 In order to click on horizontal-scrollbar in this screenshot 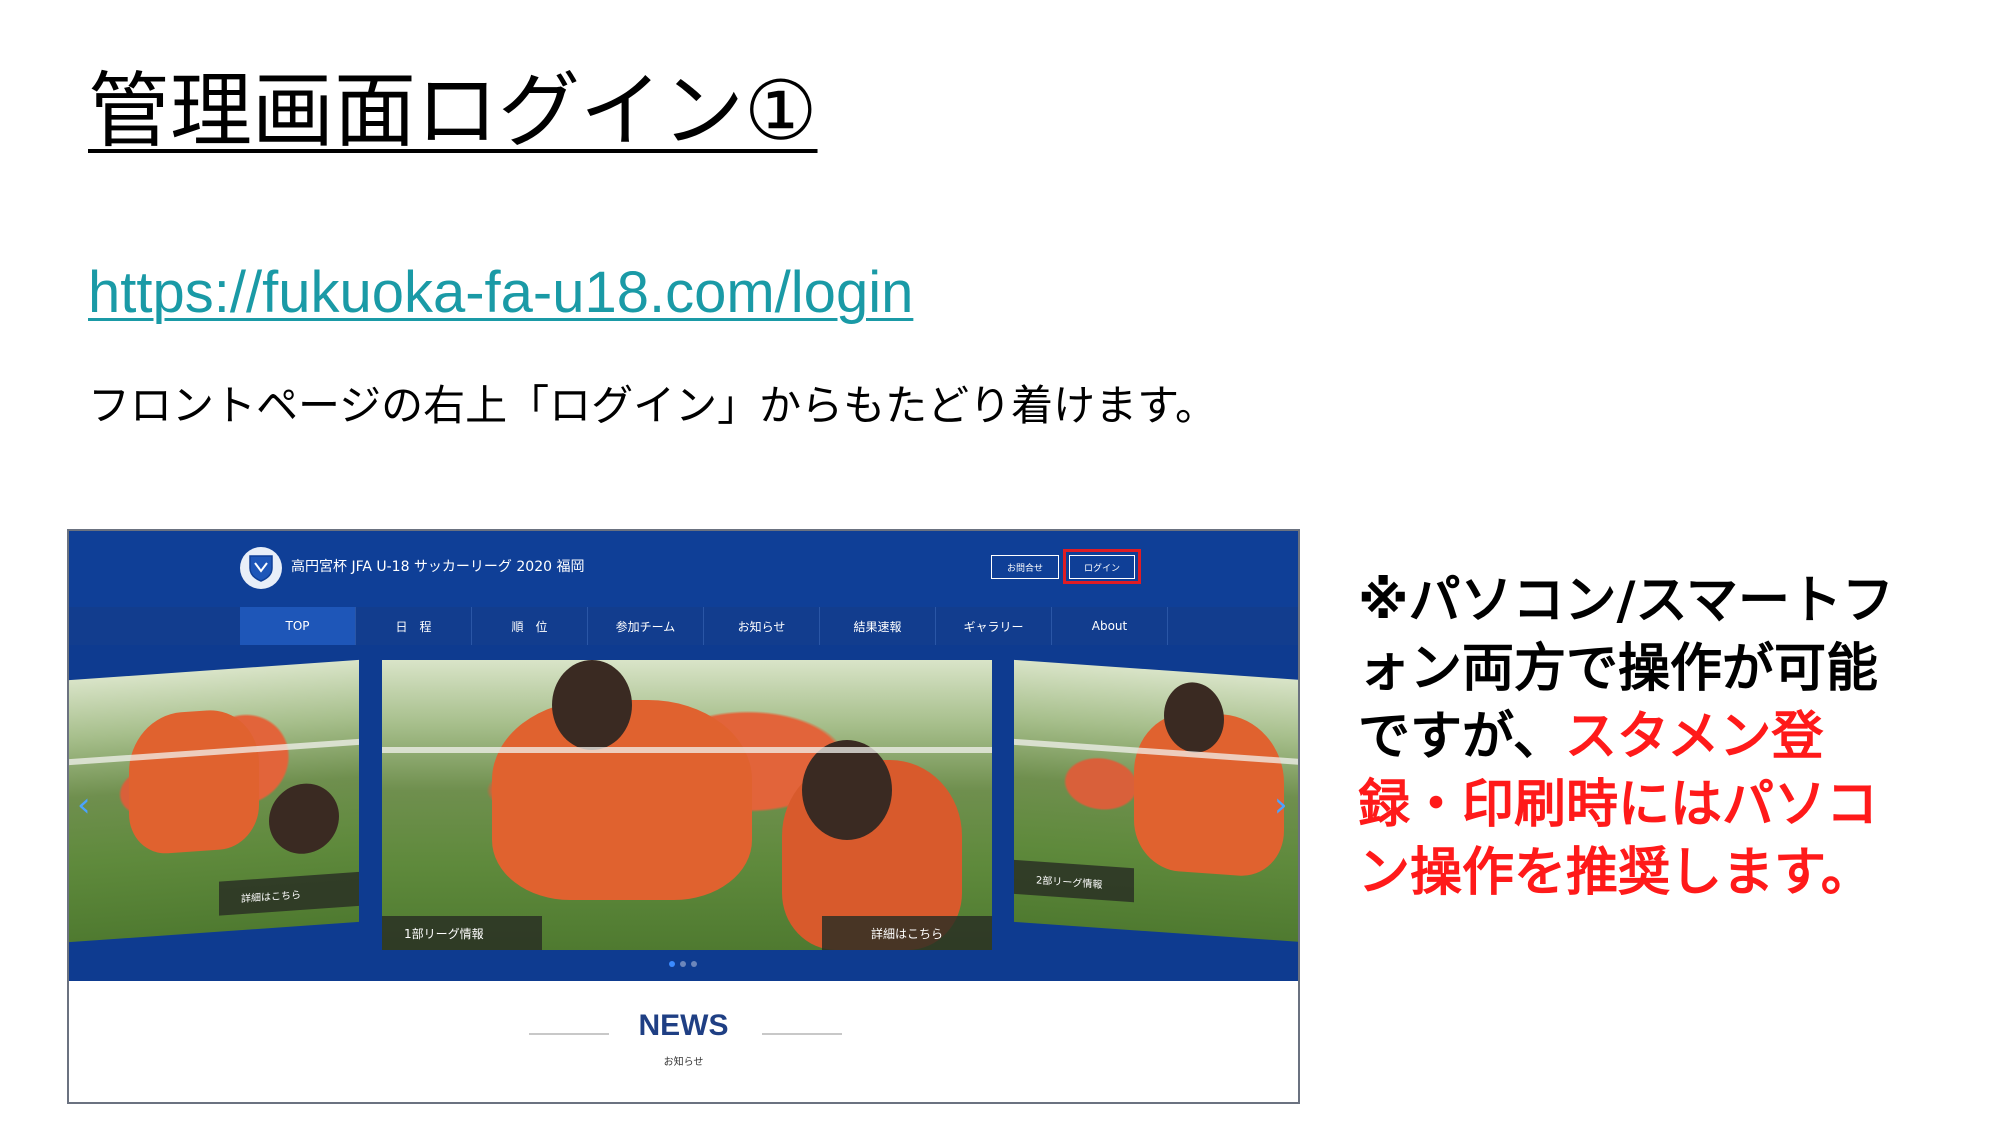, I will do `click(169, 1103)`.